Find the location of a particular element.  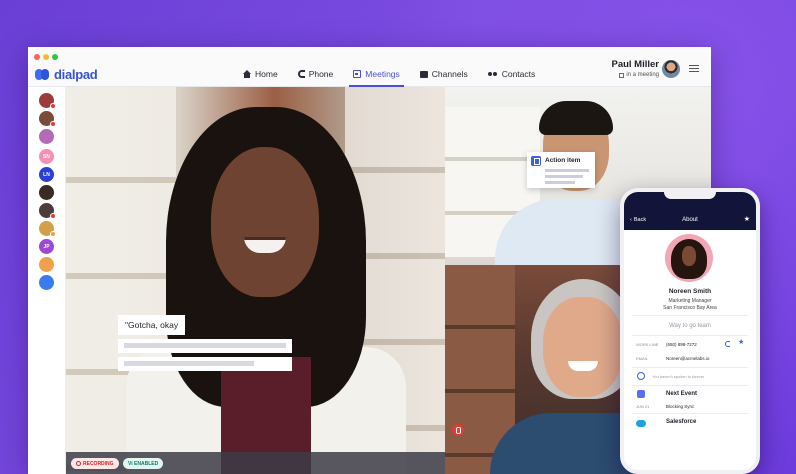

chat-icon is located at coordinates (423, 74).